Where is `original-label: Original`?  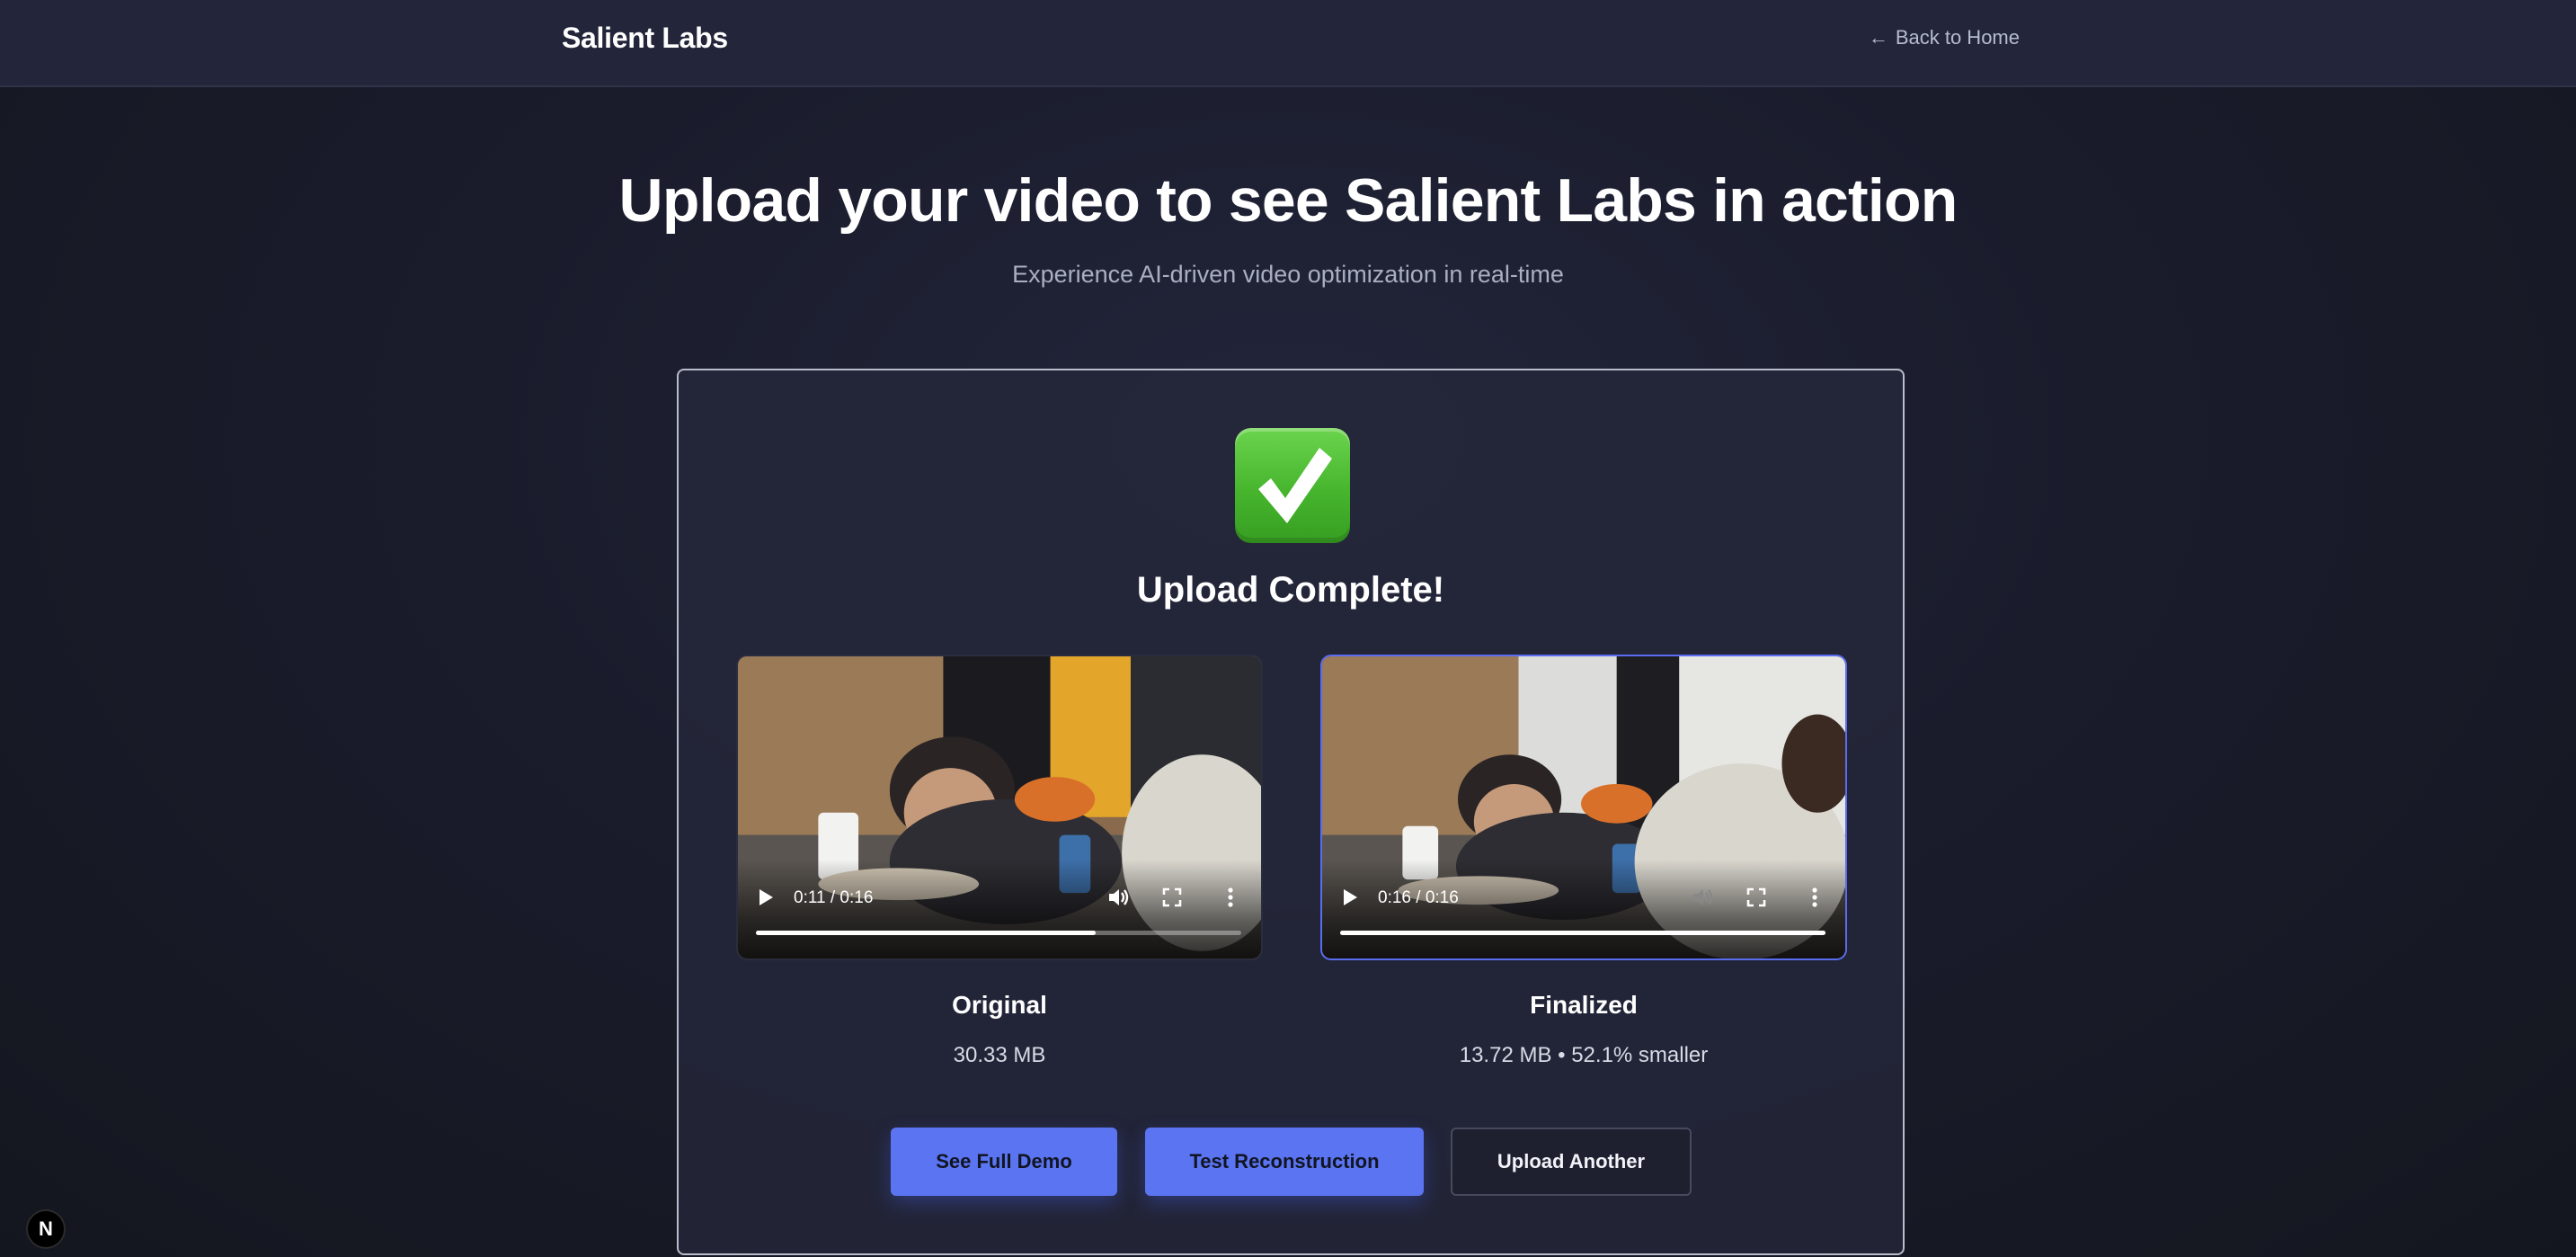 original-label: Original is located at coordinates (999, 1005).